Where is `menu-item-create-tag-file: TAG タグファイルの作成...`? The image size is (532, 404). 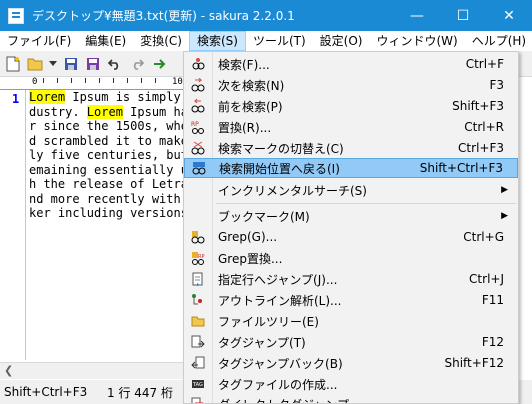 menu-item-create-tag-file: TAG タグファイルの作成... is located at coordinates (351, 384).